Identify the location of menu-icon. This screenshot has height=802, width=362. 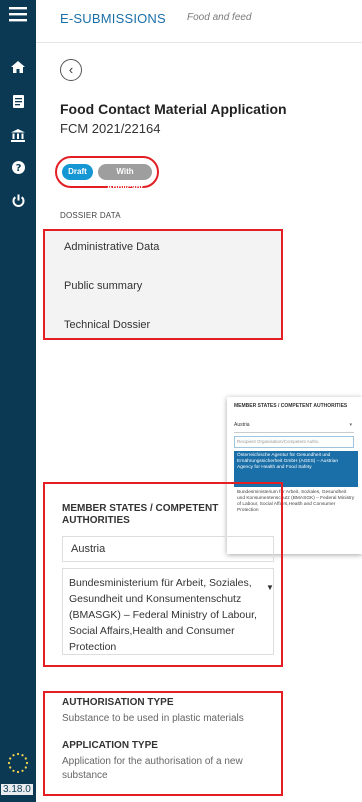
(18, 16).